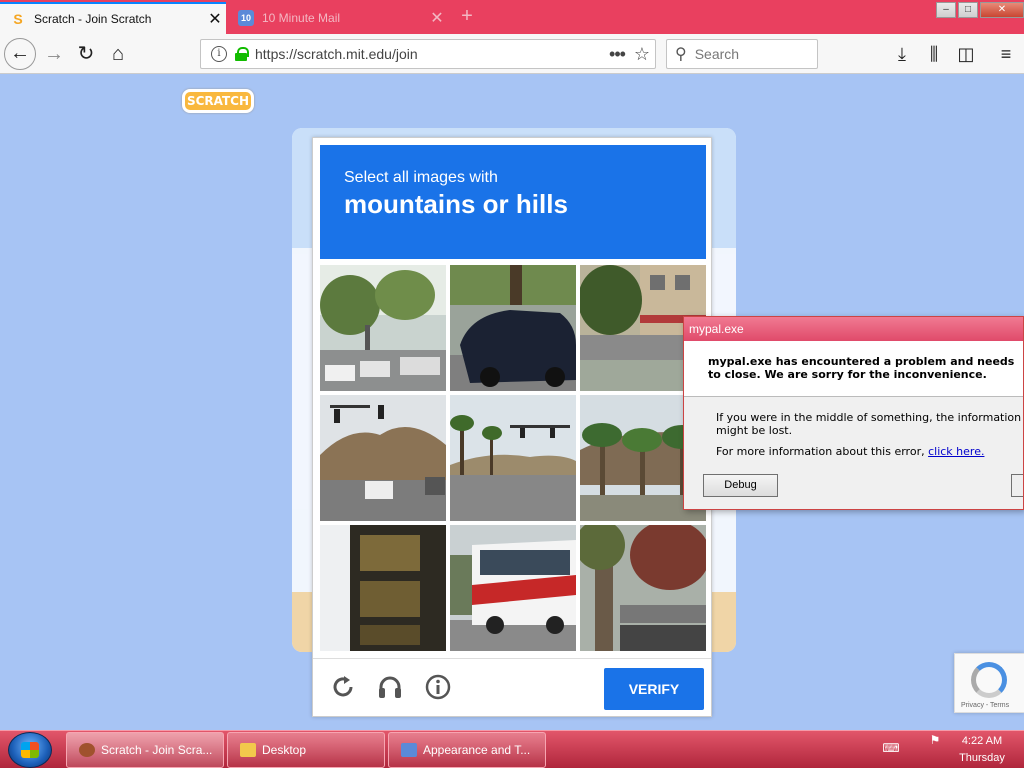 This screenshot has width=1024, height=768. I want to click on window-controls: – □ ✕, so click(980, 10).